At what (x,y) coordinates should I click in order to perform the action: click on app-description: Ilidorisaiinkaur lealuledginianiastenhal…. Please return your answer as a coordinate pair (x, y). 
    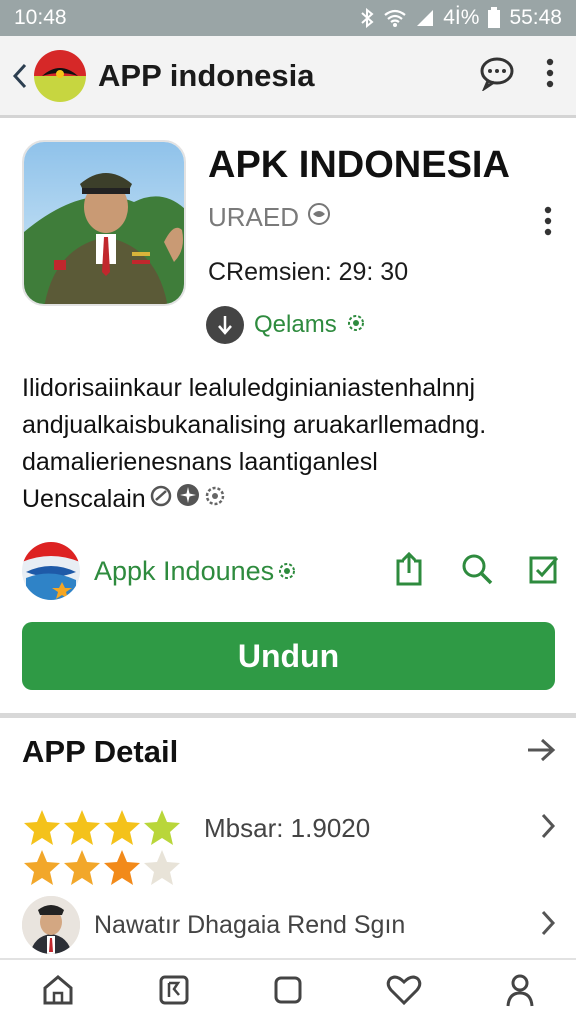
    Looking at the image, I should click on (292, 444).